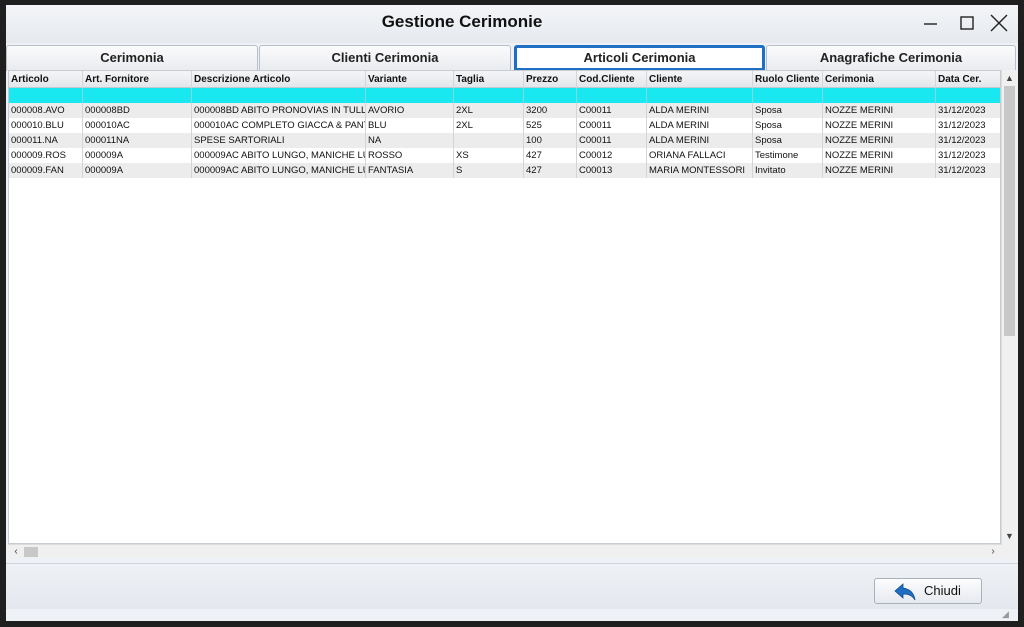  What do you see at coordinates (879, 79) in the screenshot?
I see `column-header-cerimonia: Cerimonia` at bounding box center [879, 79].